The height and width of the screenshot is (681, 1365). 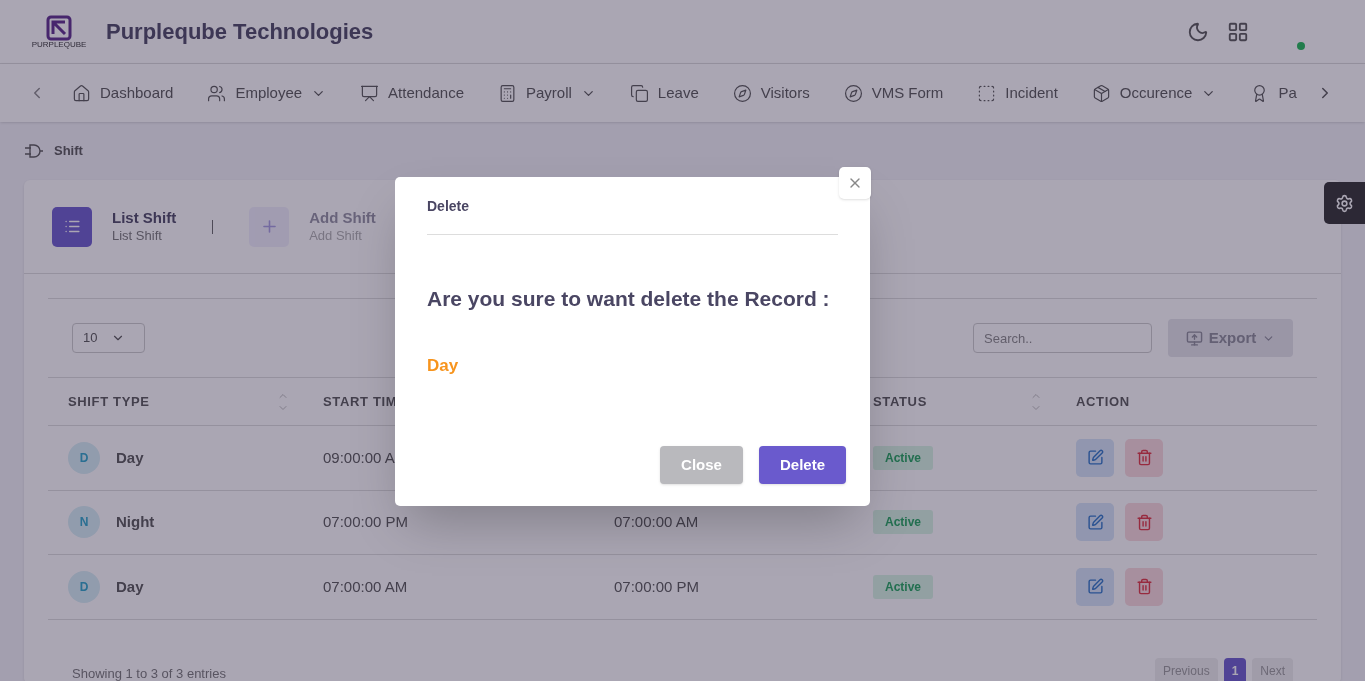 What do you see at coordinates (639, 93) in the screenshot?
I see `copy-icon` at bounding box center [639, 93].